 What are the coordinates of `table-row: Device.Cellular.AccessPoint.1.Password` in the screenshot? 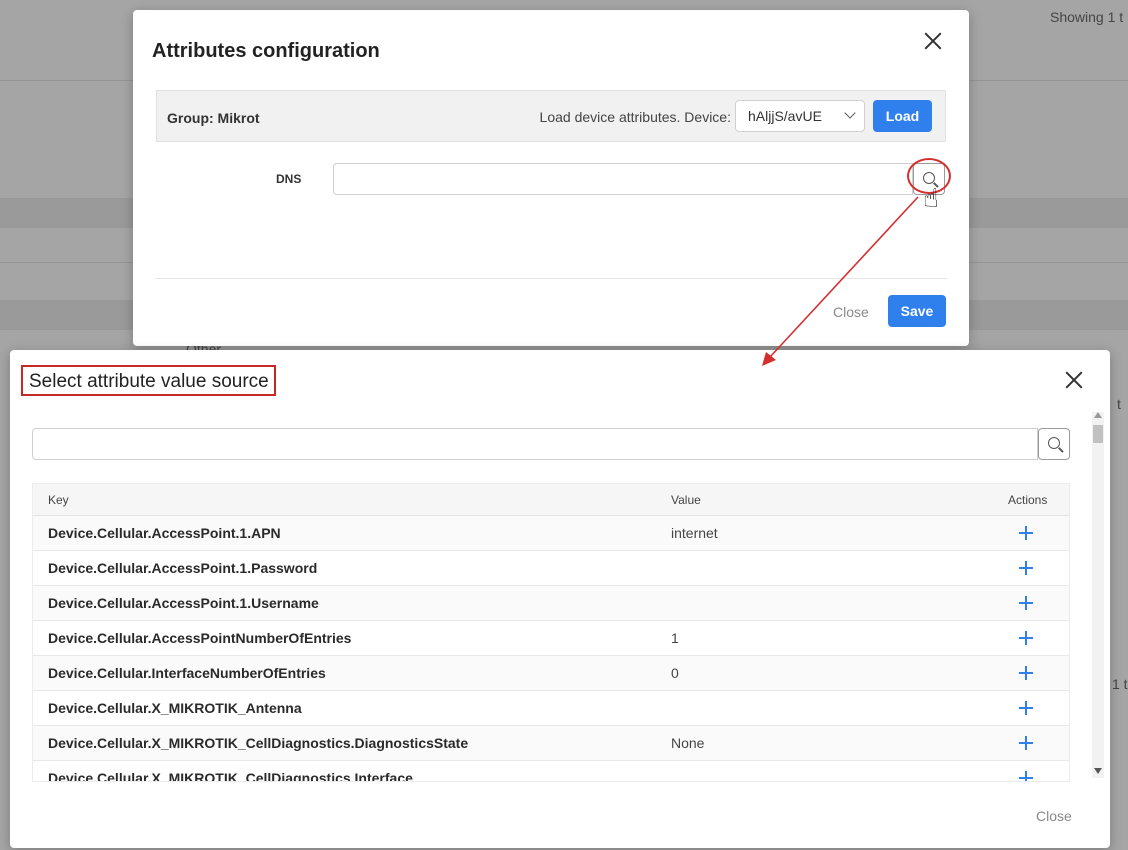 It's located at (551, 568).